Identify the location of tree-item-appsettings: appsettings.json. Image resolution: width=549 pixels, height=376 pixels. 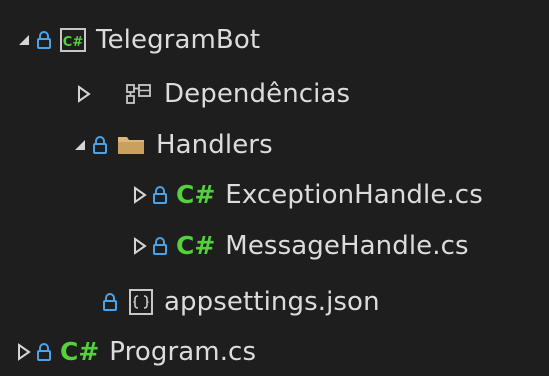
(240, 302).